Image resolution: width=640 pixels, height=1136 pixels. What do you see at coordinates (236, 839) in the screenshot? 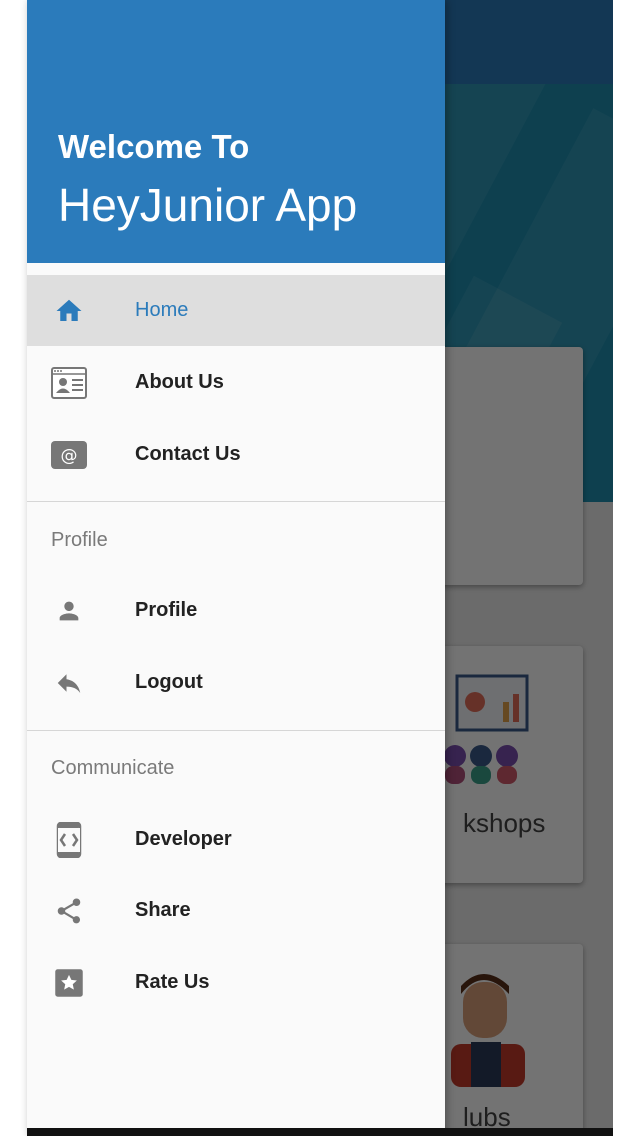
I see `nav-item-developer: Developer` at bounding box center [236, 839].